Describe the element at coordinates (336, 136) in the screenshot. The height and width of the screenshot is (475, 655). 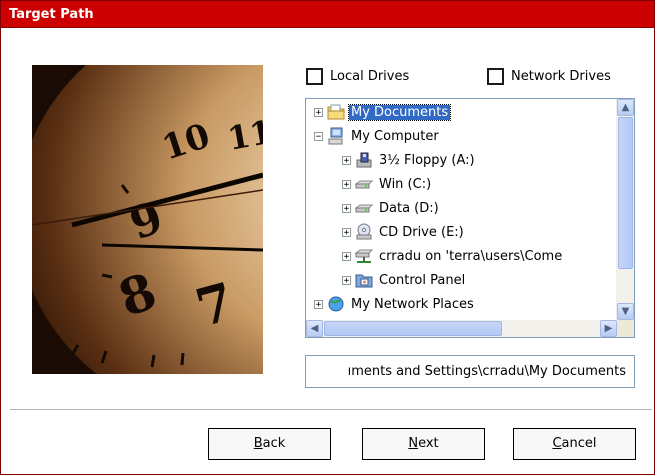
I see `computer-icon` at that location.